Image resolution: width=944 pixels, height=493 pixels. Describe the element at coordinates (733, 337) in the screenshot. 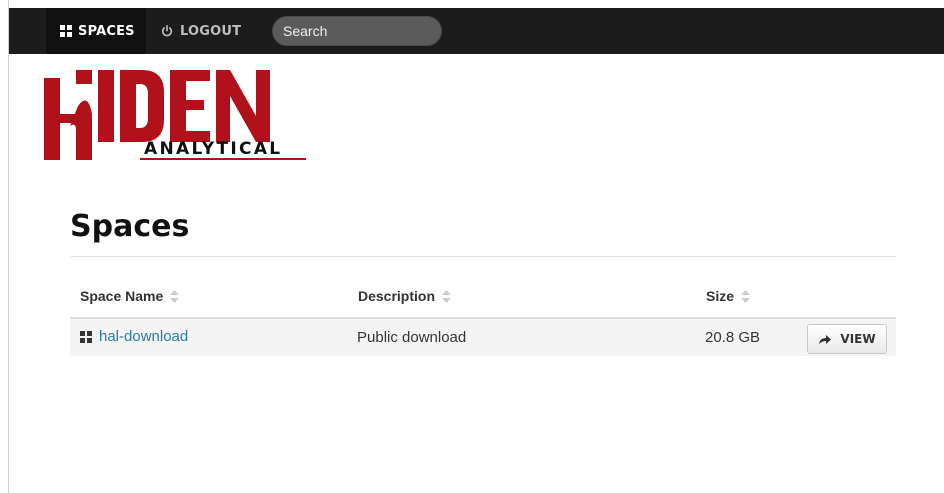

I see `space-size: 20.8 GB` at that location.